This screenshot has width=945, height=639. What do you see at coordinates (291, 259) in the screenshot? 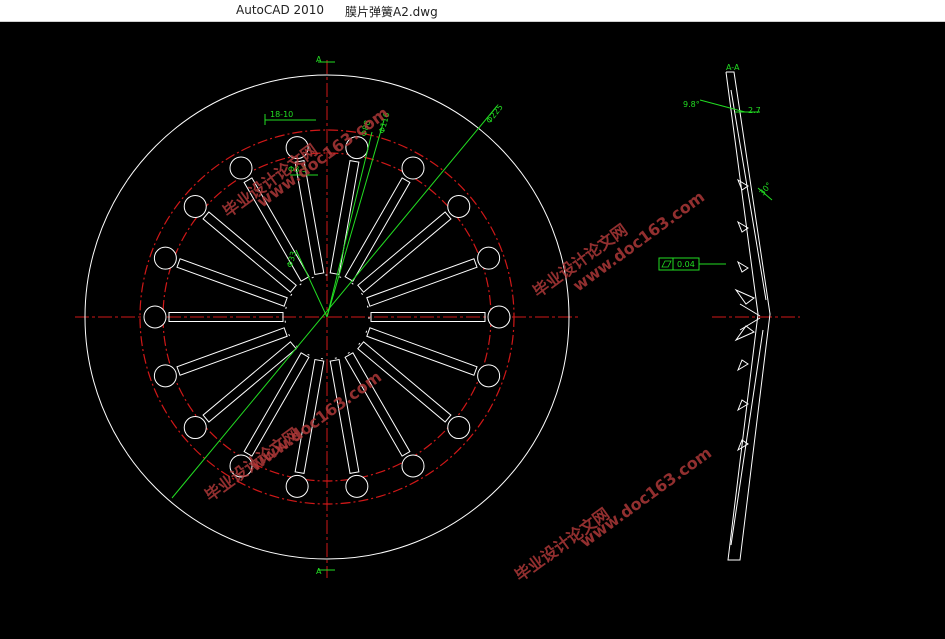
I see `dim-center: Φ33` at bounding box center [291, 259].